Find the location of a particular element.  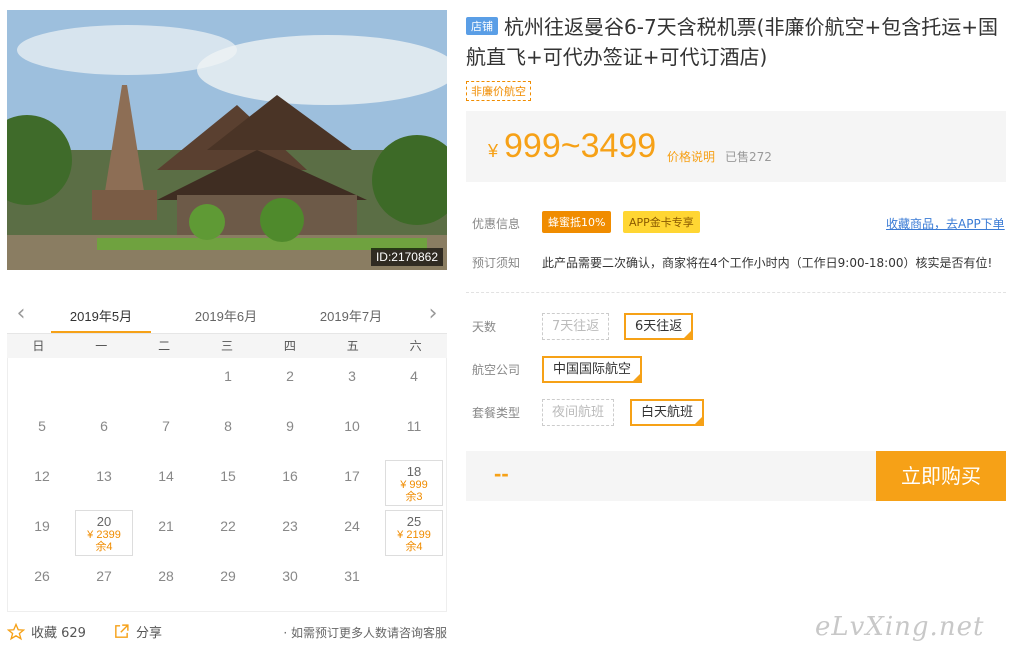

calendar-day: 29 is located at coordinates (228, 583).